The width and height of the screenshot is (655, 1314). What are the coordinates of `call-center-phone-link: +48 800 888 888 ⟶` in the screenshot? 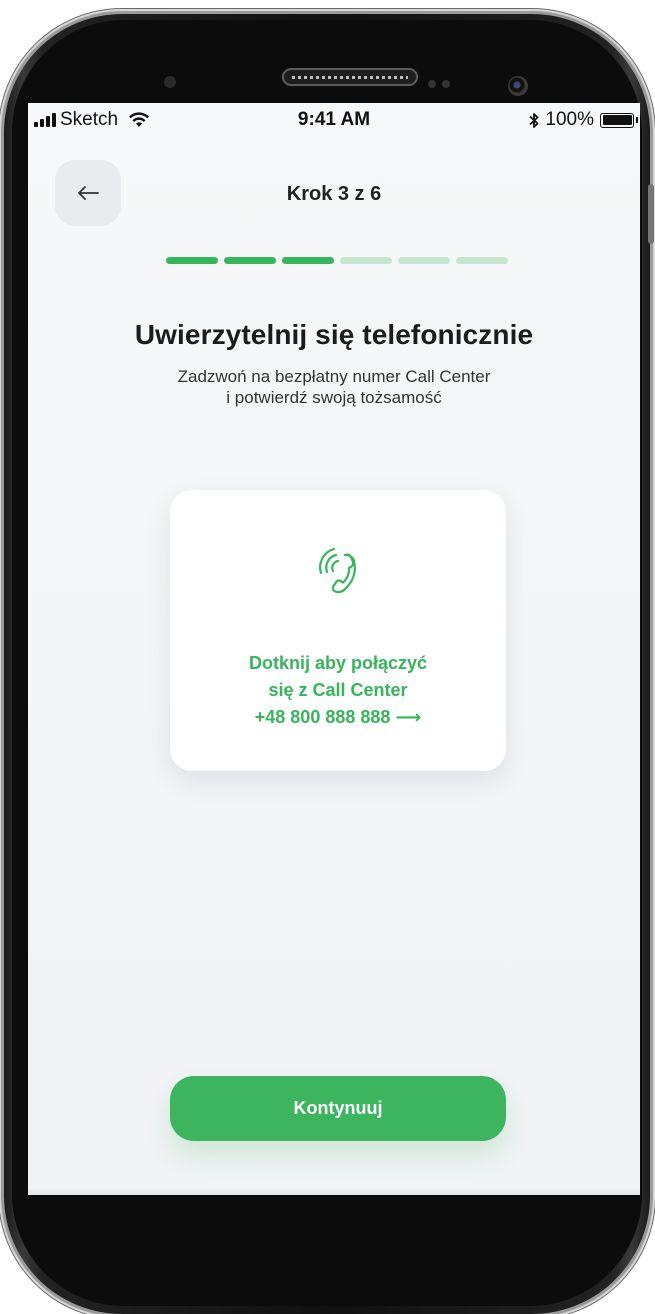 It's located at (338, 717).